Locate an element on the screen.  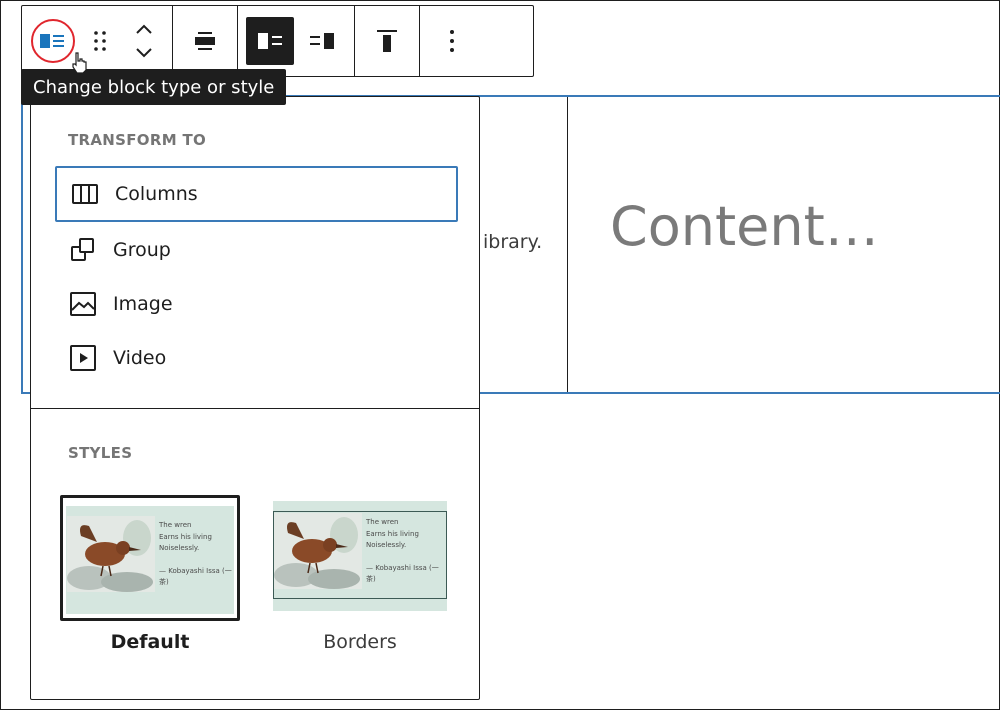
transform-video: Video is located at coordinates (256, 358).